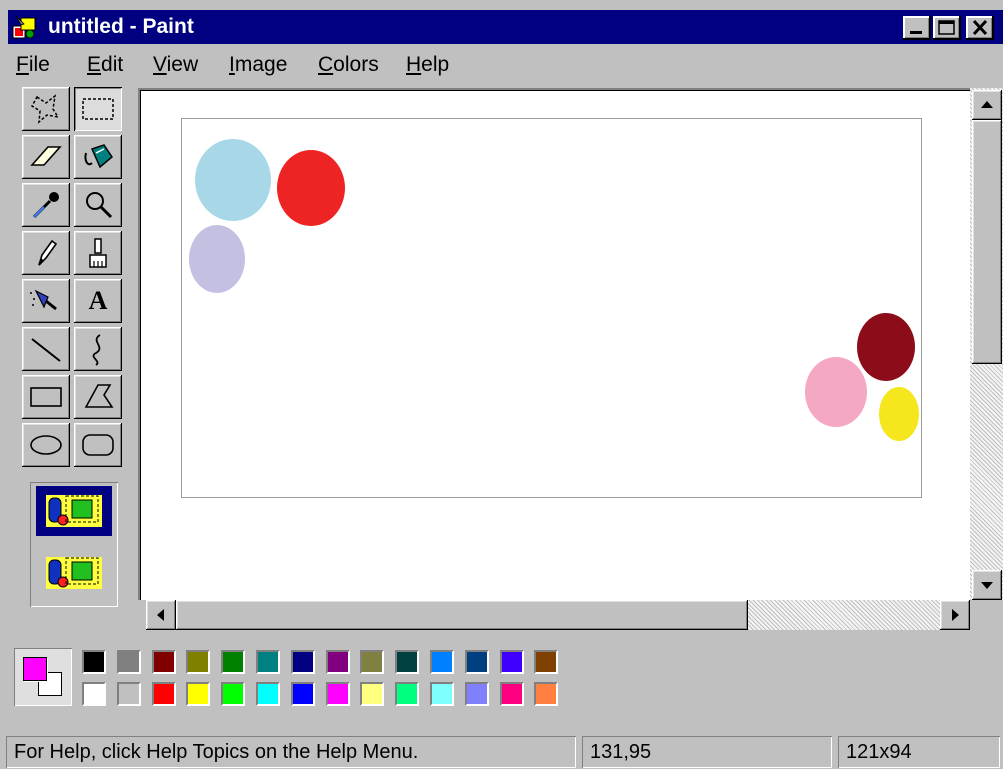  What do you see at coordinates (311, 188) in the screenshot?
I see `circle-red` at bounding box center [311, 188].